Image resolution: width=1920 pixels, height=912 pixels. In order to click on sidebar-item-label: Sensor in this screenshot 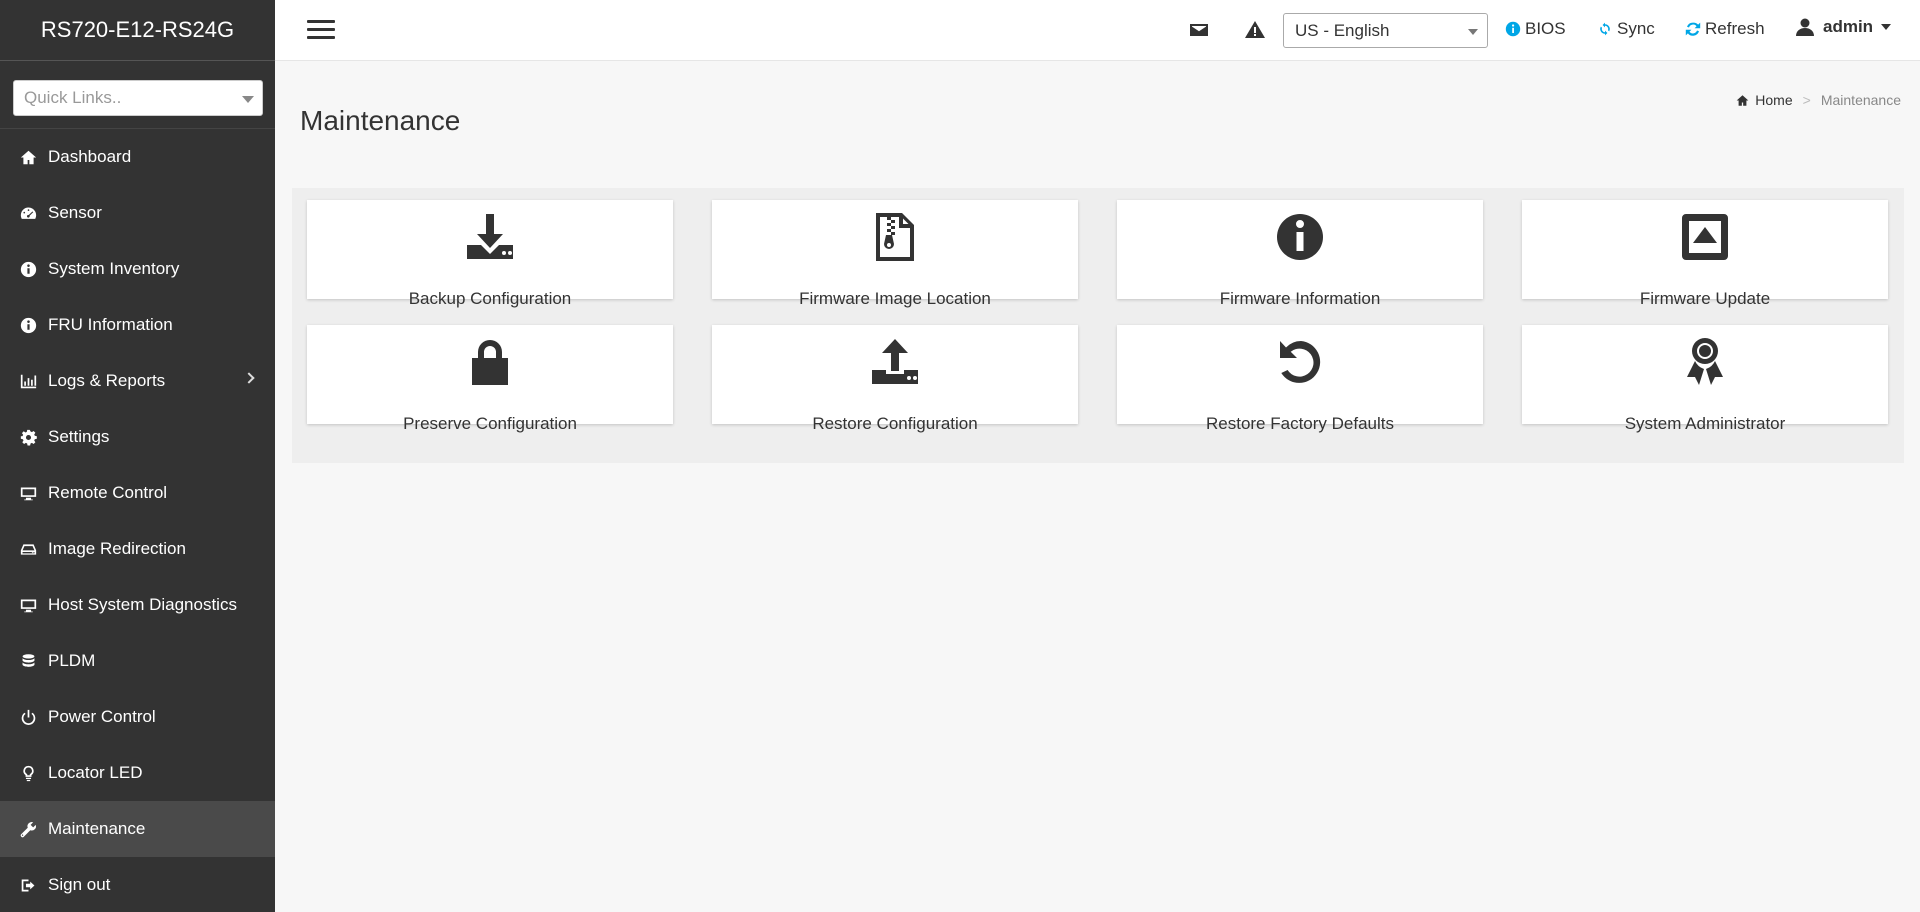, I will do `click(75, 212)`.